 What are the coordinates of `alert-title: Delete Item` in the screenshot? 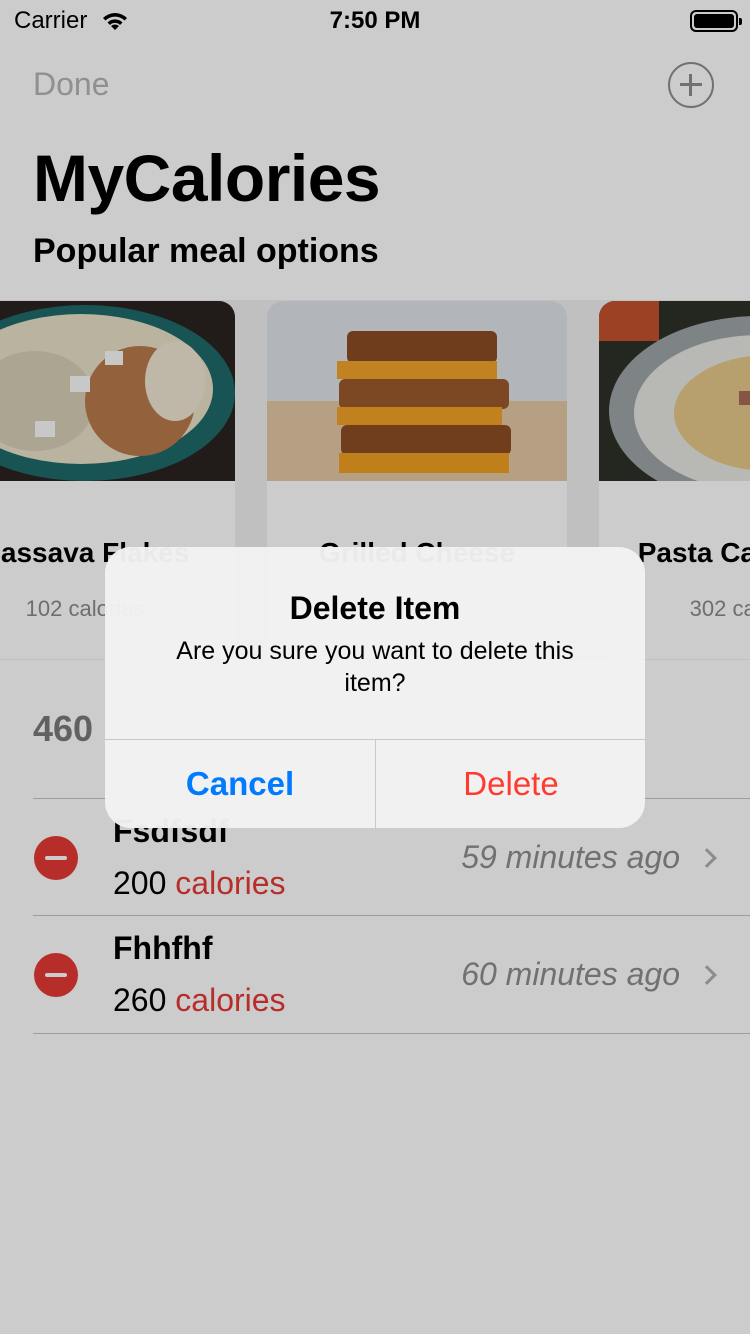 It's located at (375, 608).